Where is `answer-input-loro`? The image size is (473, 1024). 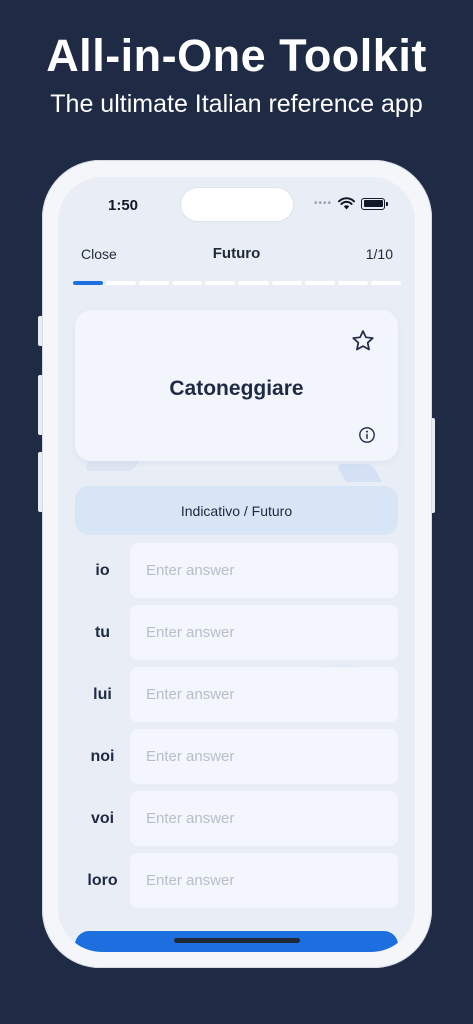
answer-input-loro is located at coordinates (264, 880).